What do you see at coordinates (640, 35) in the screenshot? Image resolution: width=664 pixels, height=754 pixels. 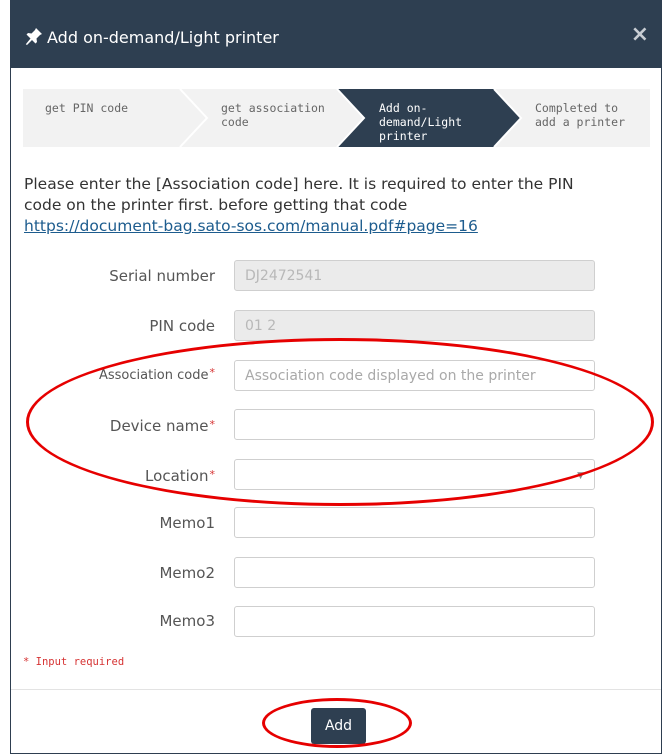 I see `close-icon: ×` at bounding box center [640, 35].